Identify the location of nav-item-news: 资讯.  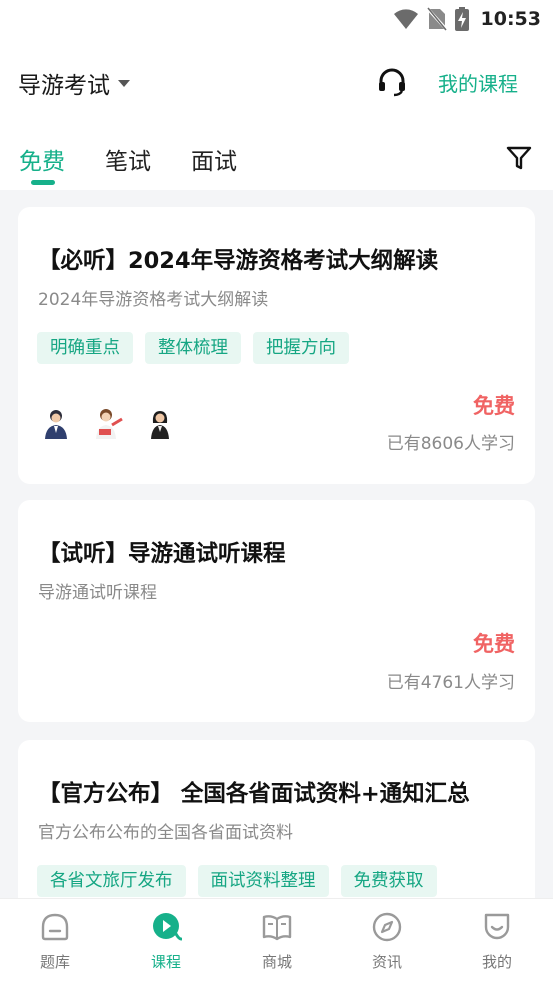
(387, 941).